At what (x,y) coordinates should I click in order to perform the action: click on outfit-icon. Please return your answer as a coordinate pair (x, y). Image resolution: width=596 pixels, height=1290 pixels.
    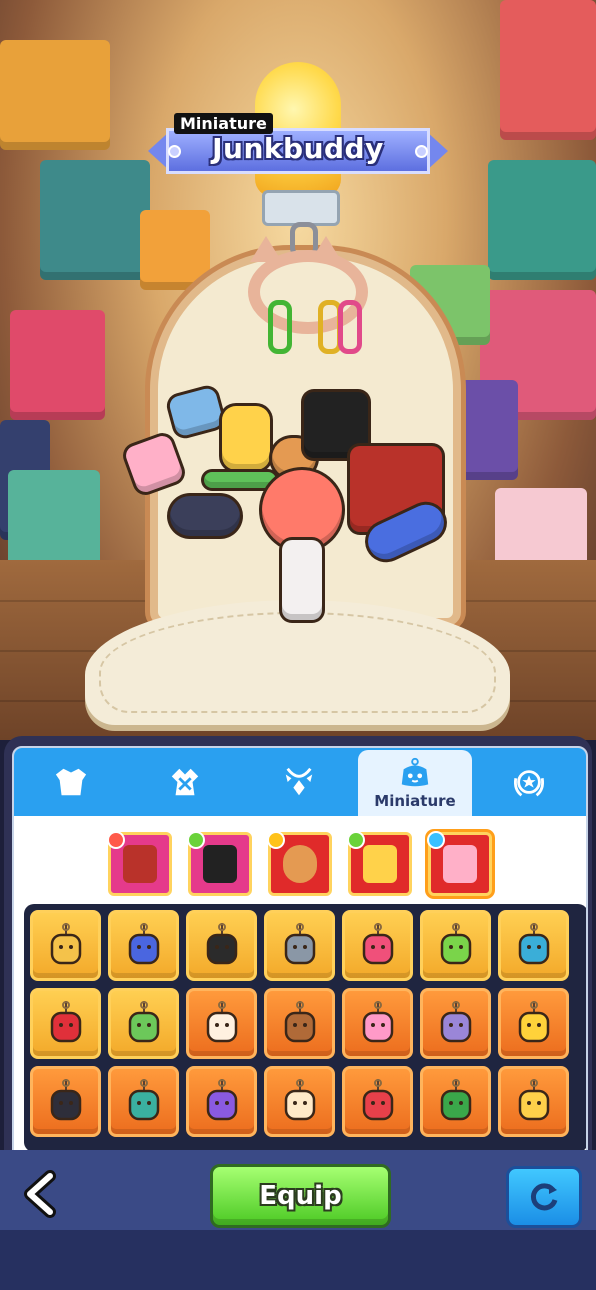
    Looking at the image, I should click on (185, 782).